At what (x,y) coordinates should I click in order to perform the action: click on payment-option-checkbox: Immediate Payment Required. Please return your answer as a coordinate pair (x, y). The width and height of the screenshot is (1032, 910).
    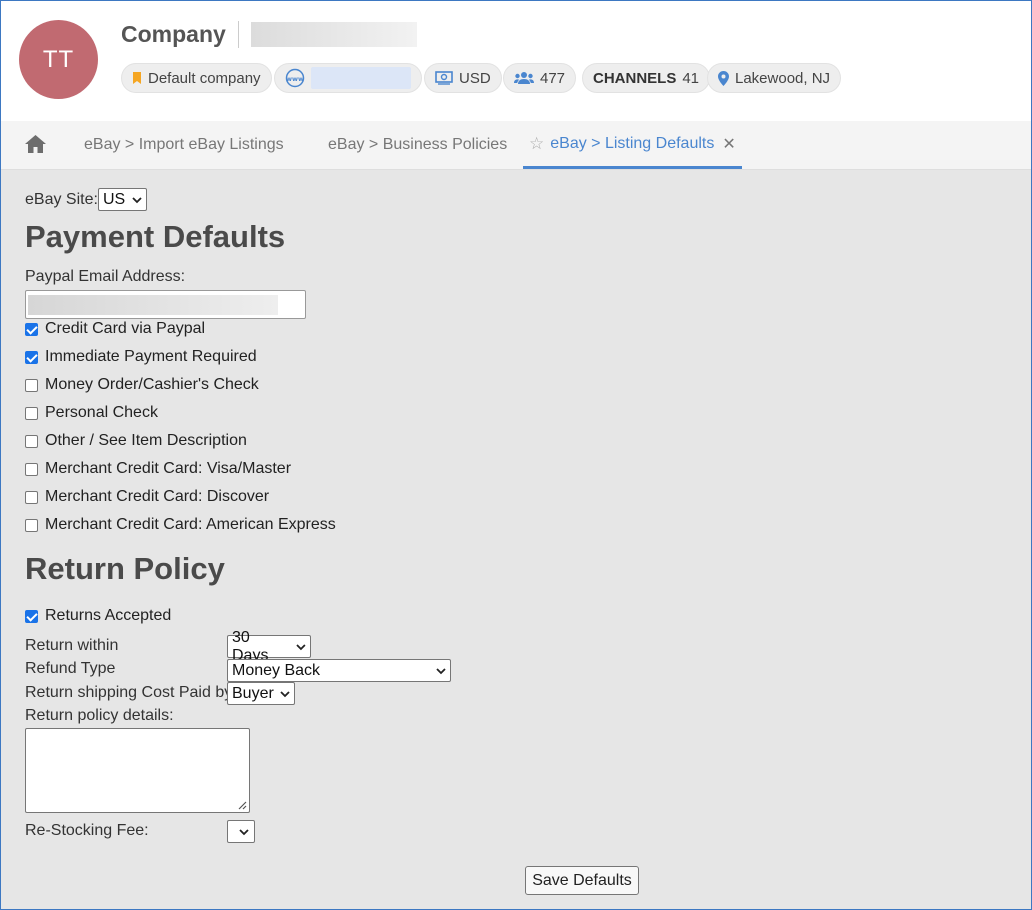
    Looking at the image, I should click on (141, 357).